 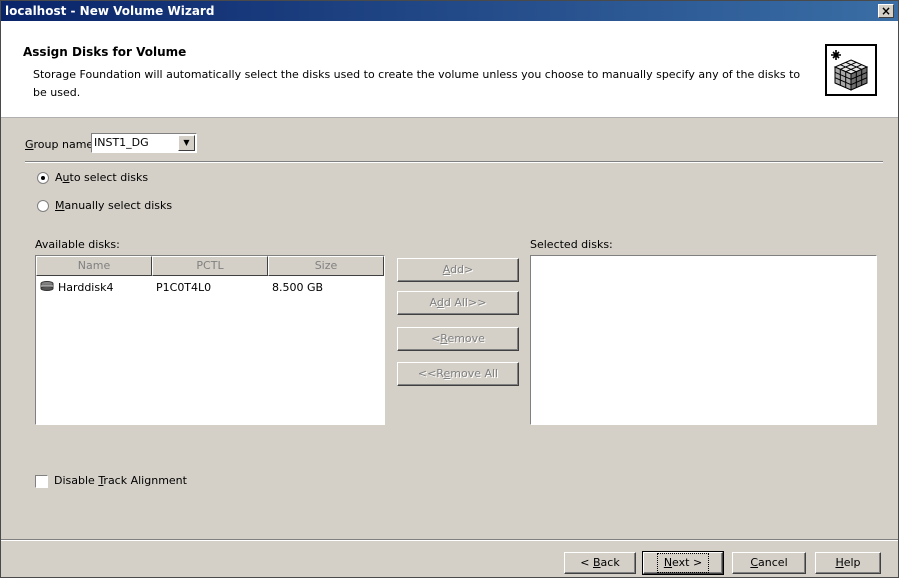 I want to click on cancel-button: Cancel, so click(x=769, y=563).